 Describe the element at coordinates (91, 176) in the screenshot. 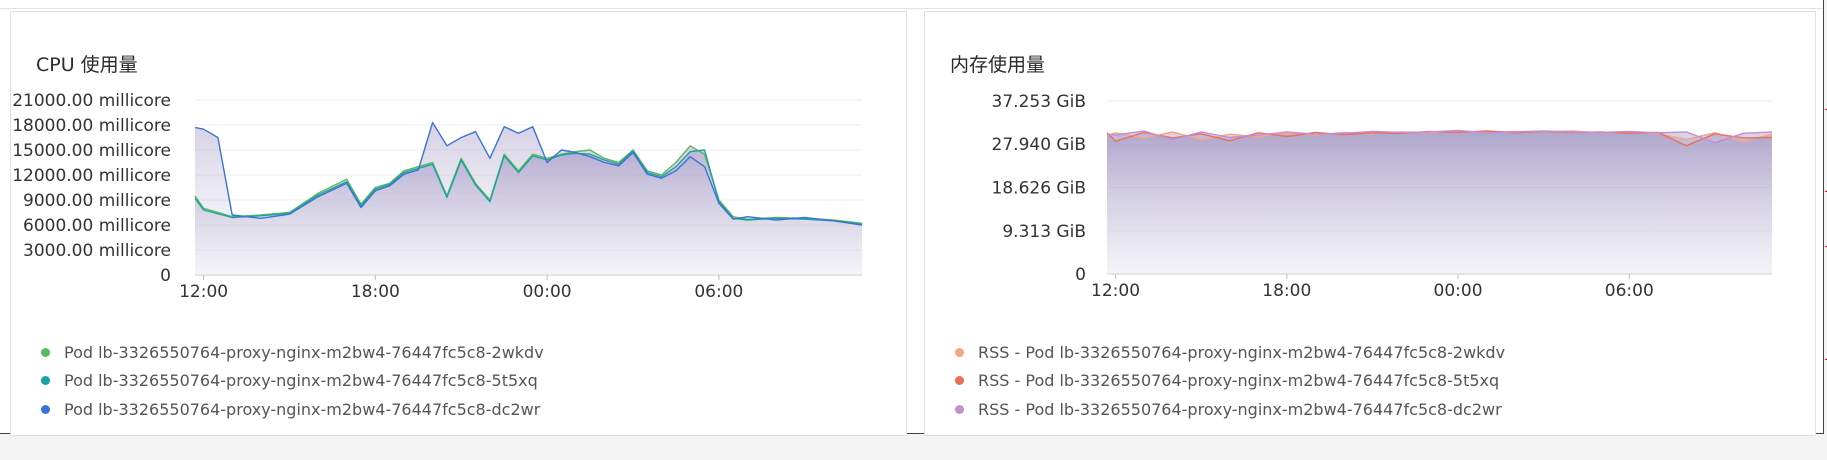

I see `y-tick-label: 12000.00 millicore` at that location.